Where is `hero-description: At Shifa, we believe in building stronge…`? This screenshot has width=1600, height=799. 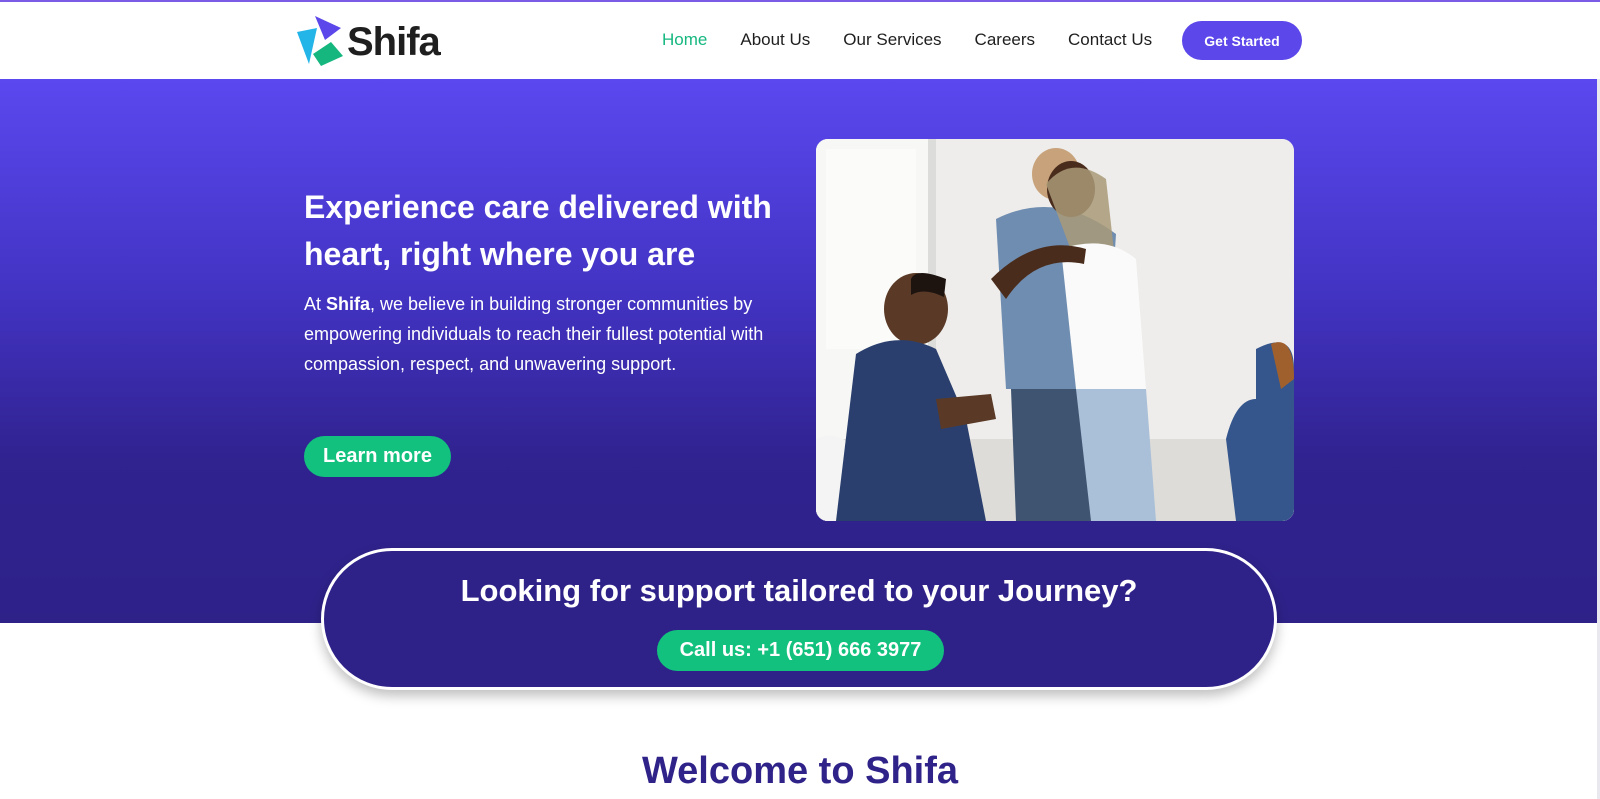 hero-description: At Shifa, we believe in building stronge… is located at coordinates (554, 334).